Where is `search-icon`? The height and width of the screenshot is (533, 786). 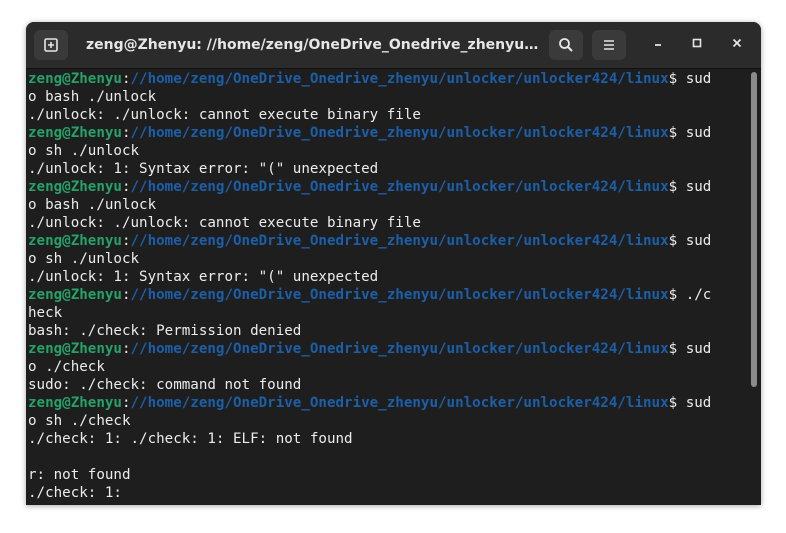
search-icon is located at coordinates (566, 45).